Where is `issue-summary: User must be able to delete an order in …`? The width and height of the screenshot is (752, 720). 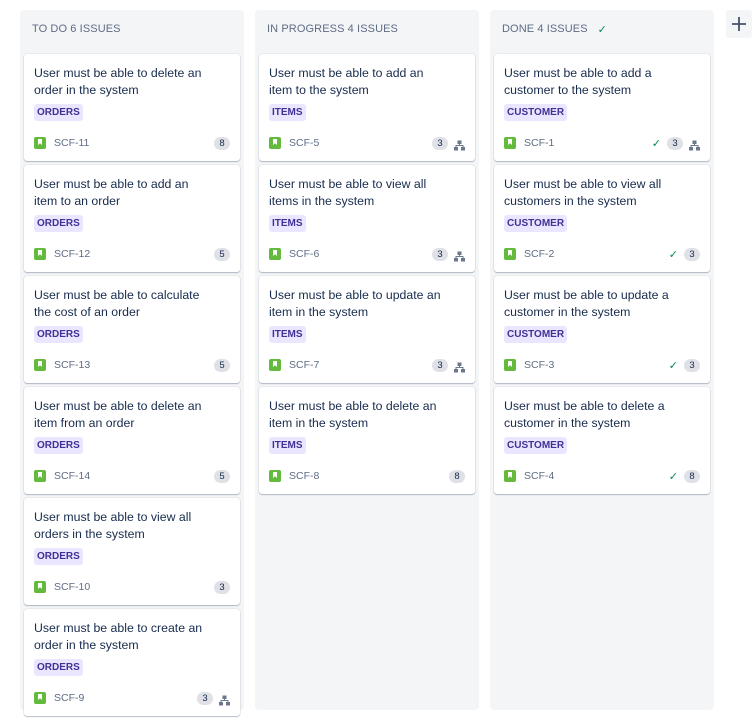 issue-summary: User must be able to delete an order in … is located at coordinates (118, 81).